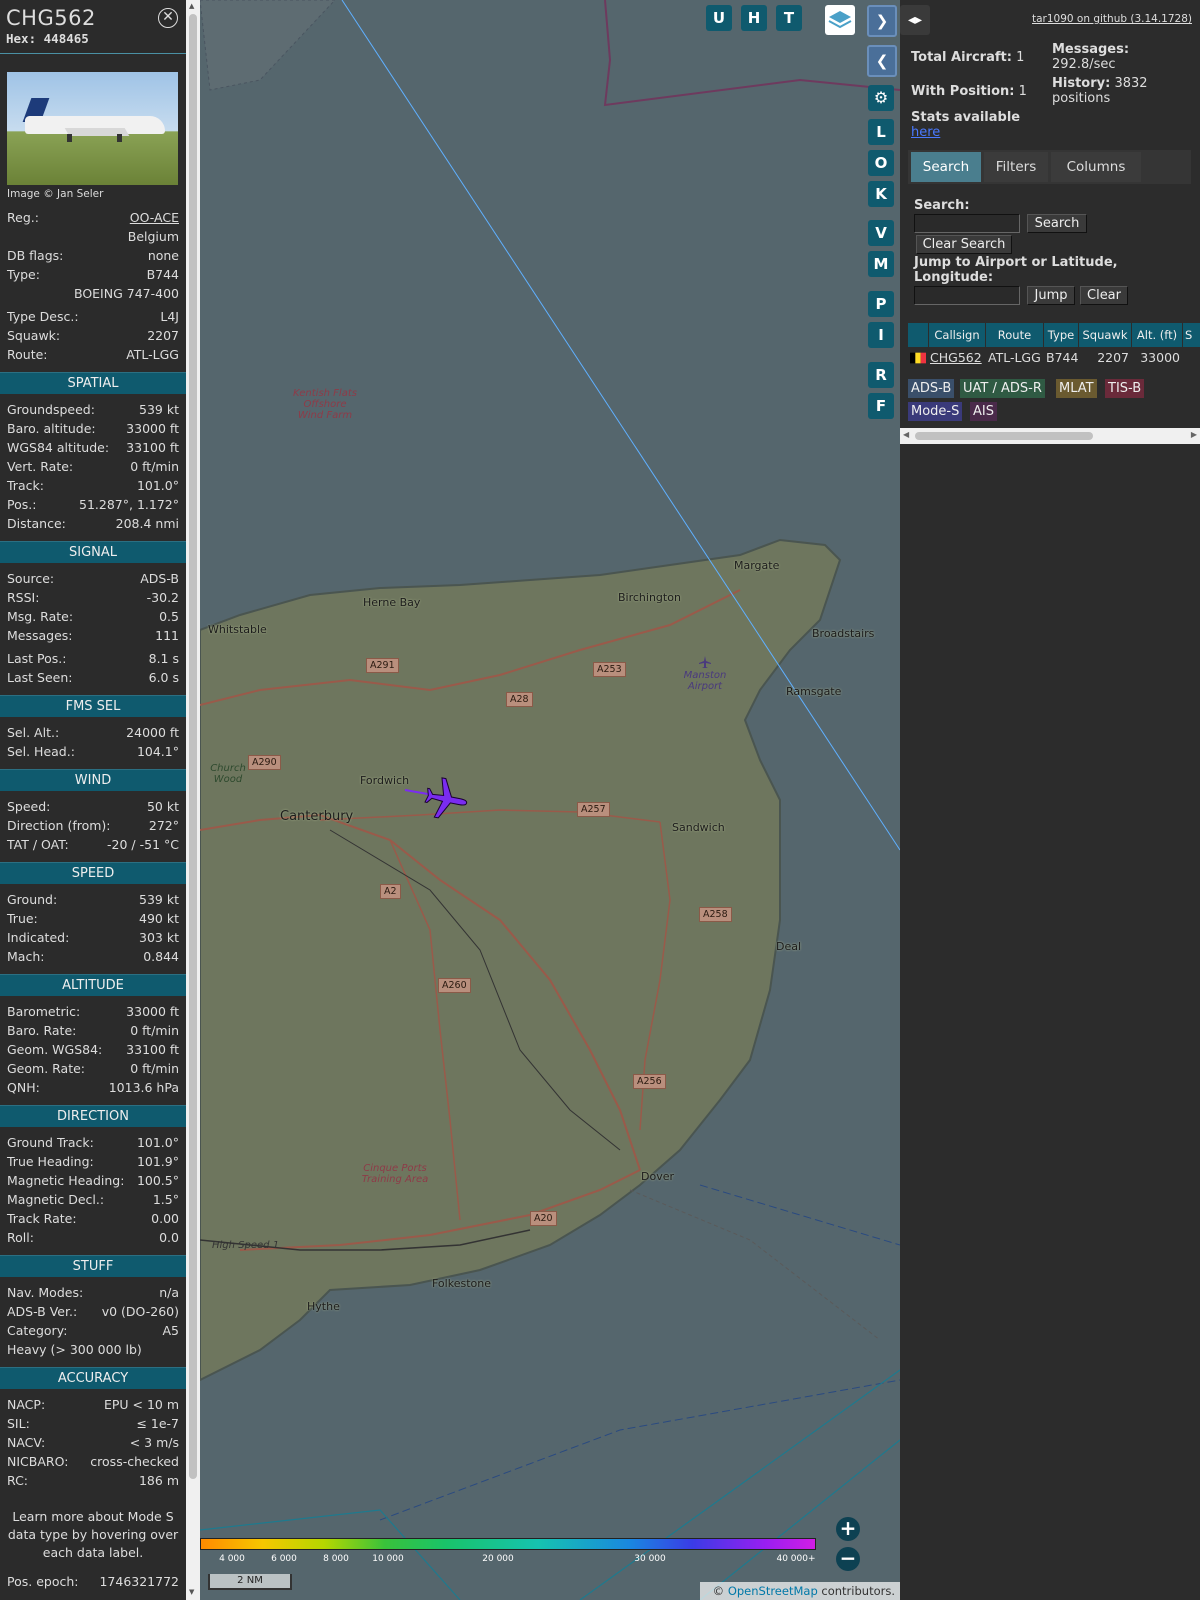 Image resolution: width=1200 pixels, height=1600 pixels. What do you see at coordinates (964, 244) in the screenshot?
I see `clear-search-button: Clear Search` at bounding box center [964, 244].